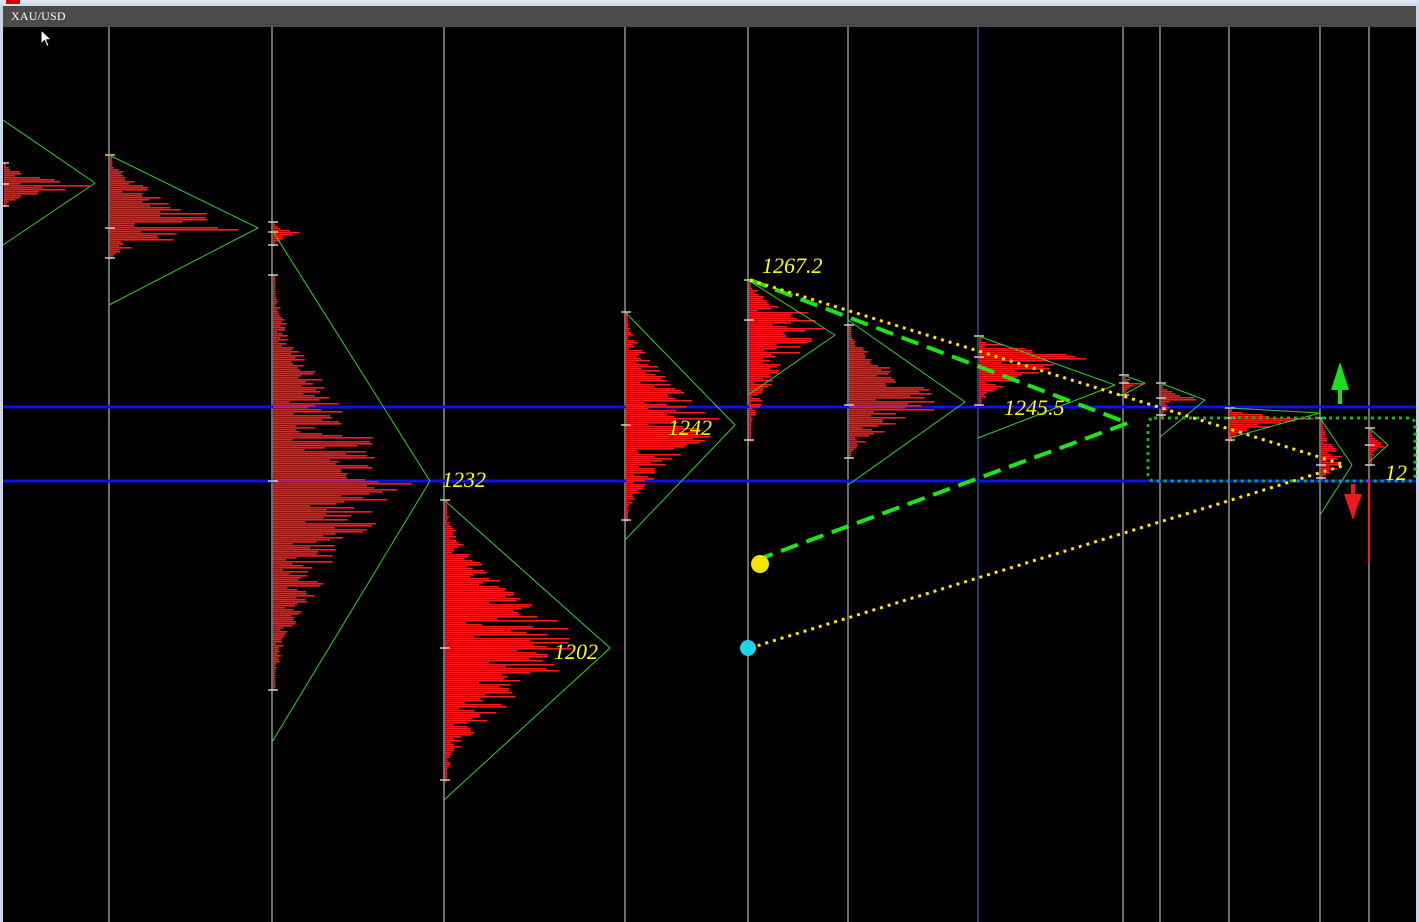 Image resolution: width=1419 pixels, height=922 pixels. Describe the element at coordinates (748, 648) in the screenshot. I see `marker-cyan` at that location.